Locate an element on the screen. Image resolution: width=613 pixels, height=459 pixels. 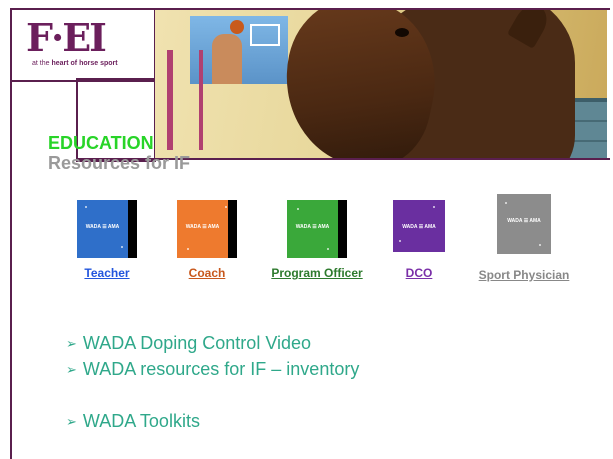
resource-sport-physician: WADA ☰ AMA Sport Physician is located at coordinates (524, 238).